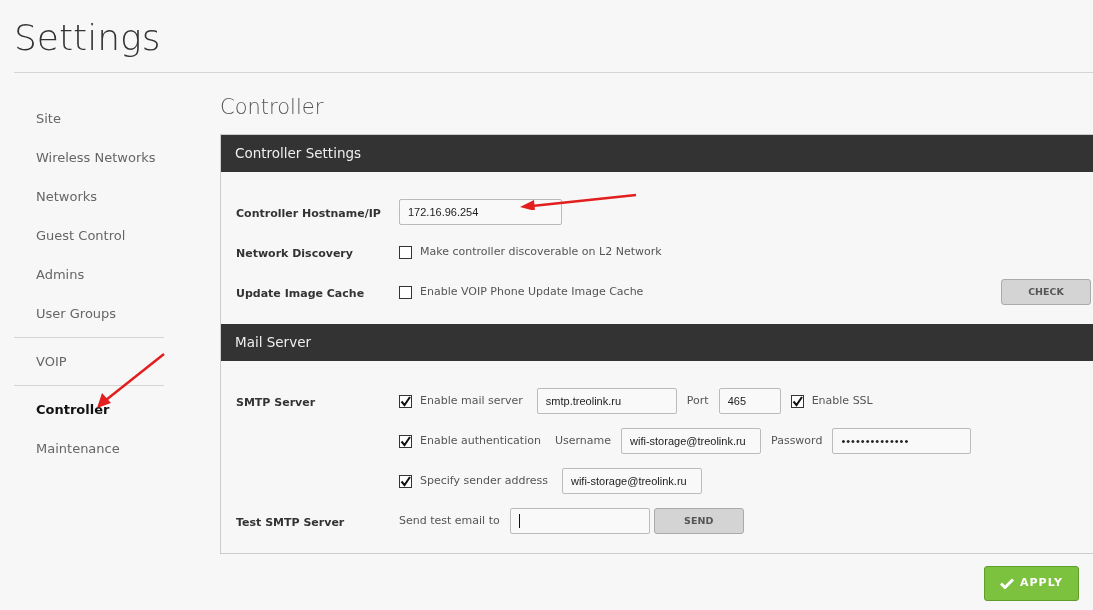 This screenshot has height=610, width=1093. I want to click on sidebar-item: Site, so click(89, 118).